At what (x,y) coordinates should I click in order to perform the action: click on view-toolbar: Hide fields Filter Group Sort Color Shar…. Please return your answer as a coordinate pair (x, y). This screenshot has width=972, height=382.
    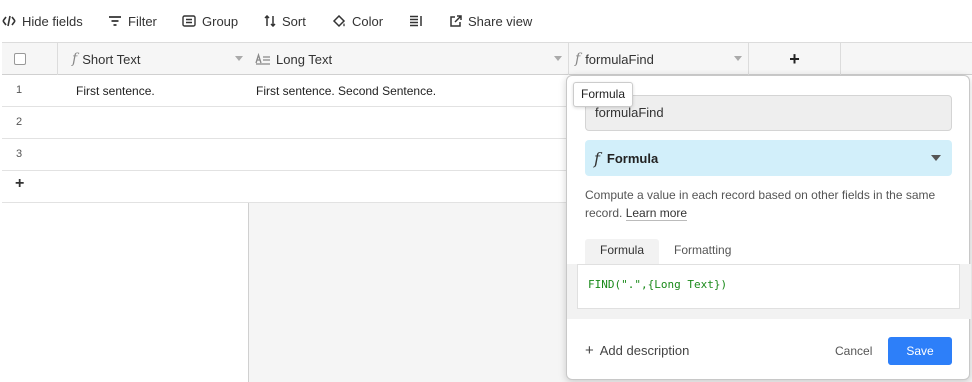
    Looking at the image, I should click on (486, 21).